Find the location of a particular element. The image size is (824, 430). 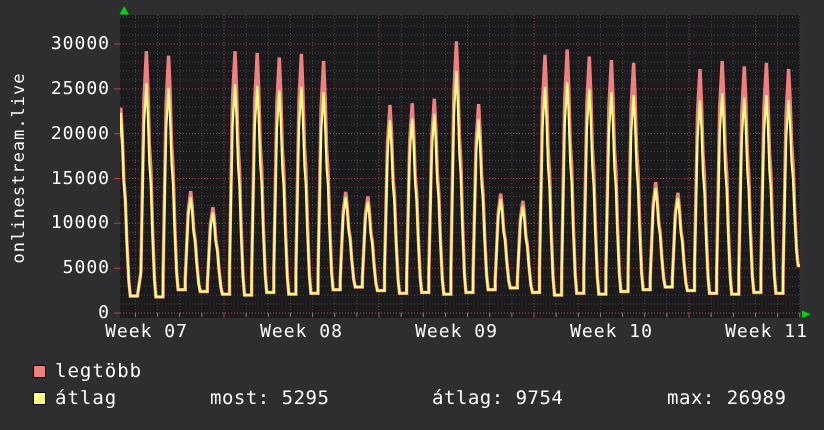

x-tick-label: Week 11 is located at coordinates (766, 331).